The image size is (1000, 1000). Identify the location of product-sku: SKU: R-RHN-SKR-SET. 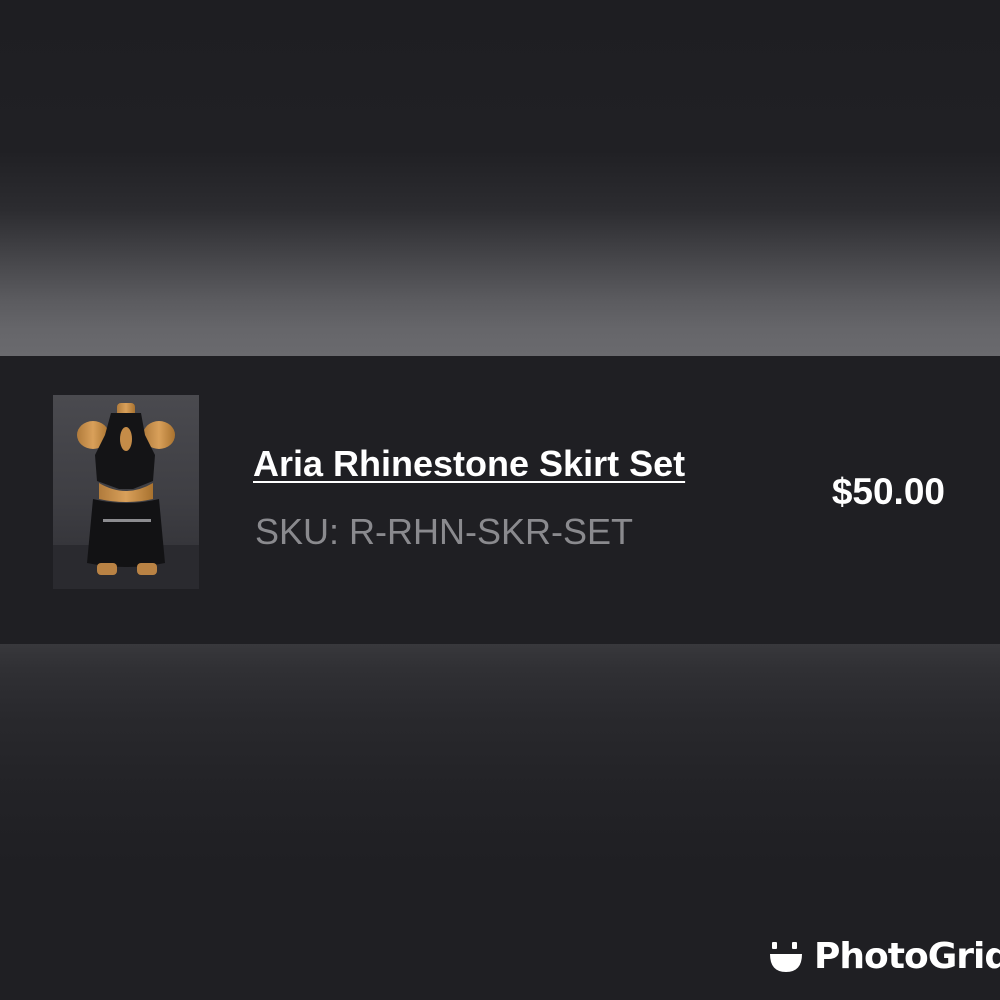
(444, 531).